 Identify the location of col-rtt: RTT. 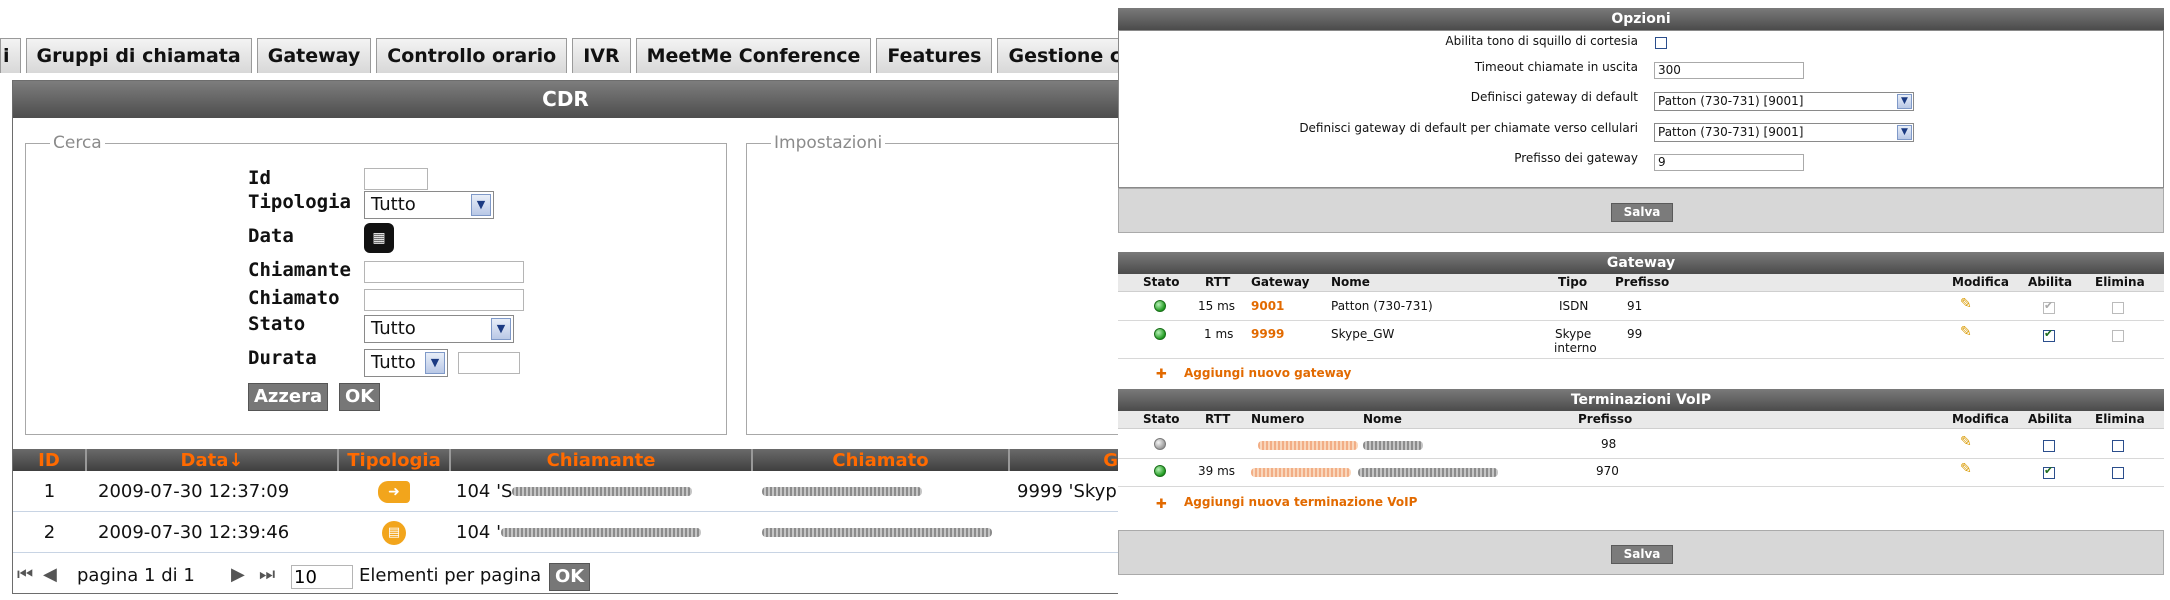
(1218, 419).